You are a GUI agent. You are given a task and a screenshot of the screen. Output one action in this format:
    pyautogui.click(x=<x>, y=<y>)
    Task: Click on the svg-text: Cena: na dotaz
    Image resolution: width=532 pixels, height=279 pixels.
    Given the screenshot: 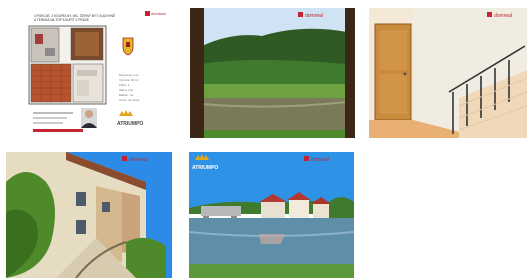 What is the action you would take?
    pyautogui.click(x=129, y=100)
    